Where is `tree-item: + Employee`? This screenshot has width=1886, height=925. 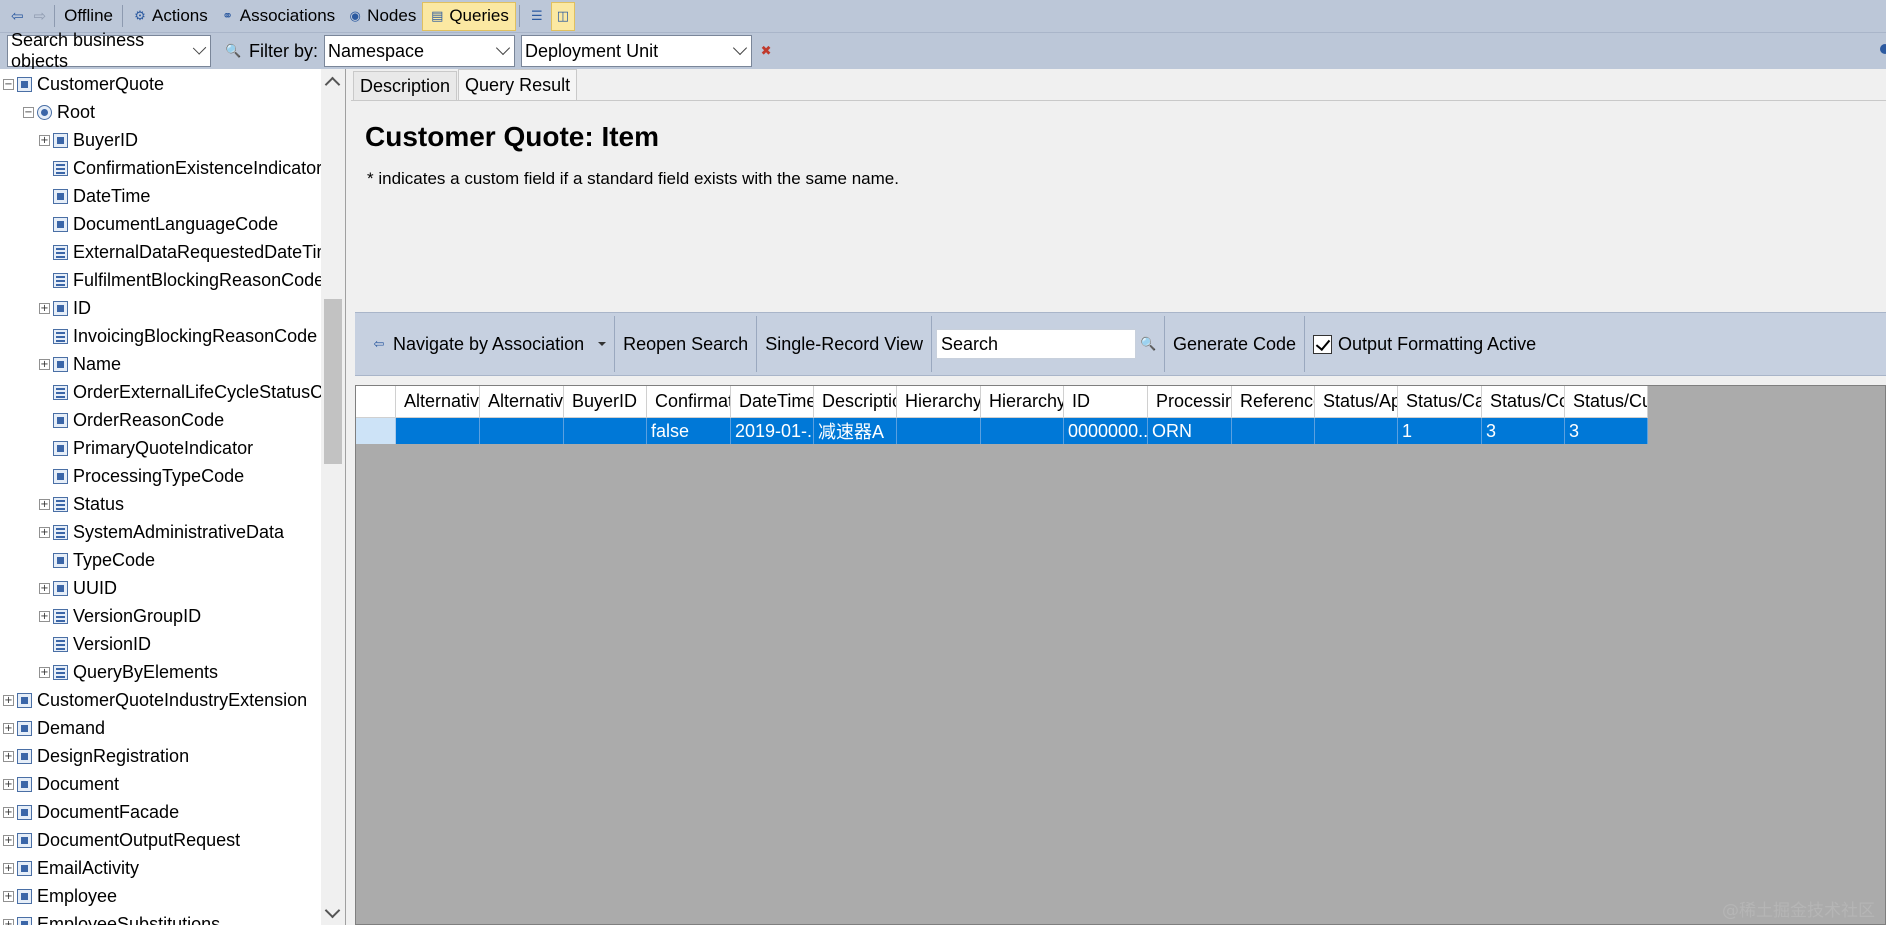 tree-item: + Employee is located at coordinates (60, 896).